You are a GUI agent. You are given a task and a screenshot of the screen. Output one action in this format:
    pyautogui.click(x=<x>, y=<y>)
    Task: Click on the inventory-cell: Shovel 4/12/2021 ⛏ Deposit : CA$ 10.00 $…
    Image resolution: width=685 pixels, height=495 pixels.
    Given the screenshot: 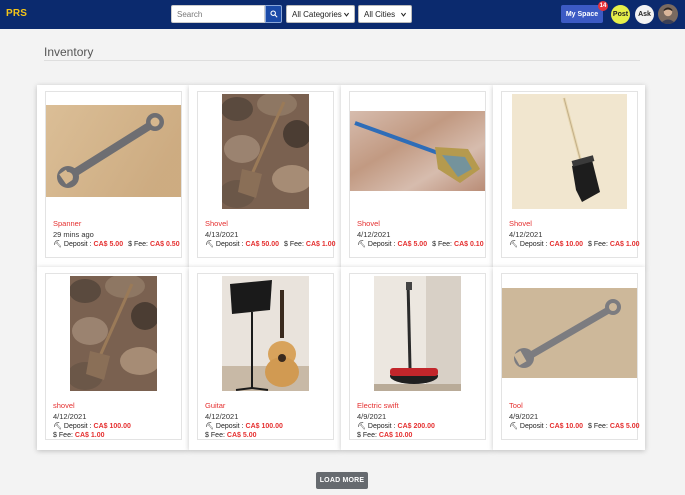 What is the action you would take?
    pyautogui.click(x=569, y=176)
    